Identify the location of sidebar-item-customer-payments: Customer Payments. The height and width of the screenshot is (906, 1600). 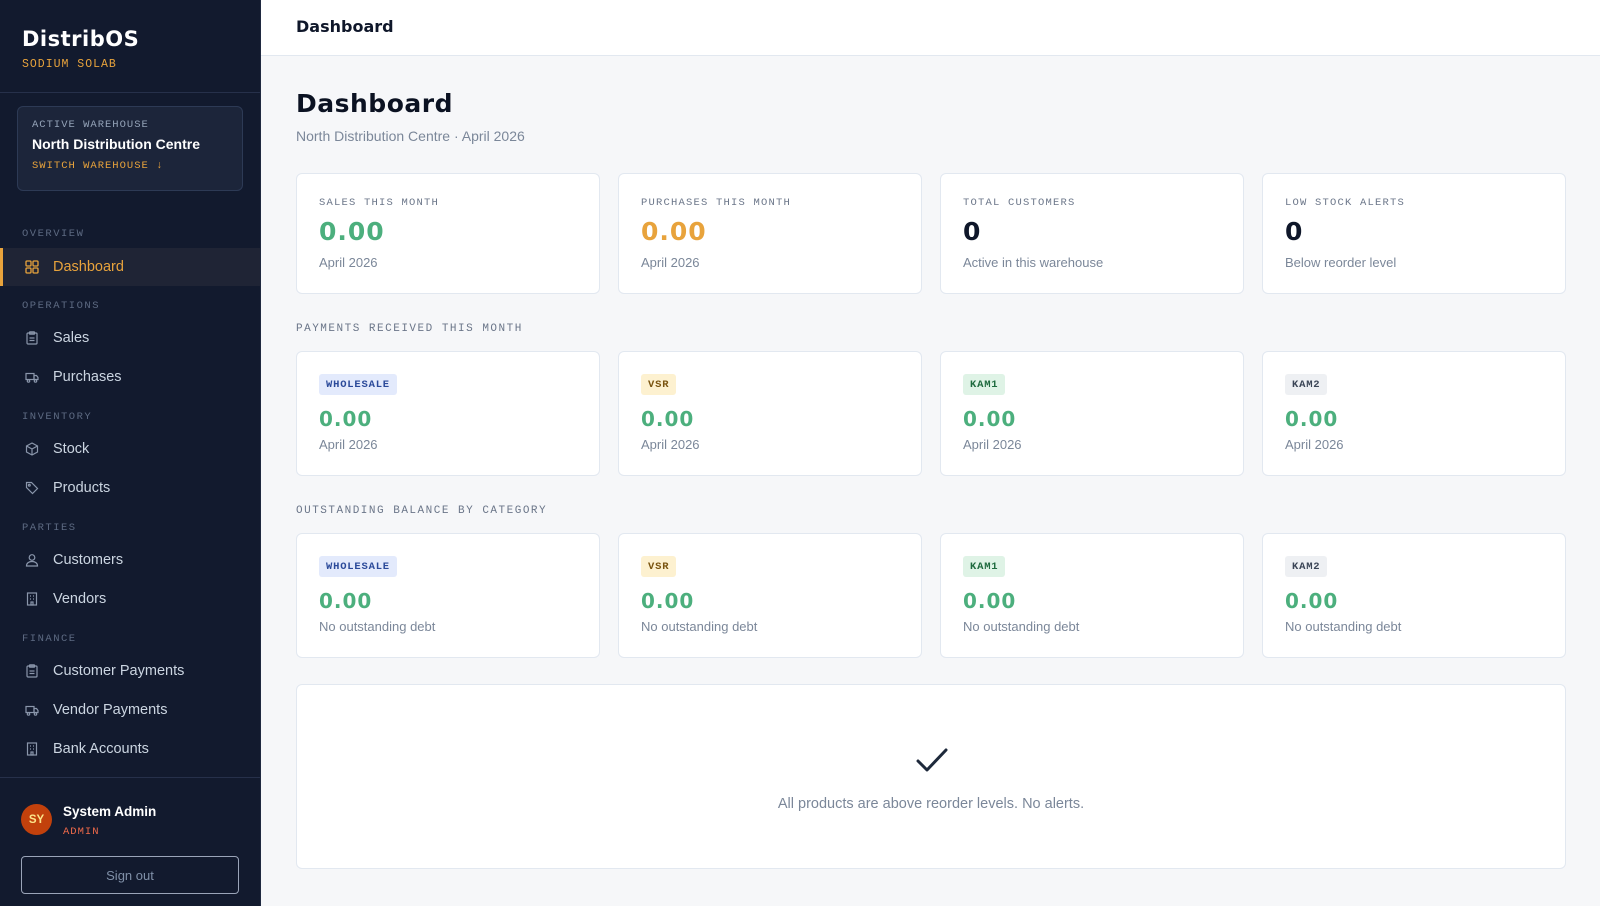
(130, 671).